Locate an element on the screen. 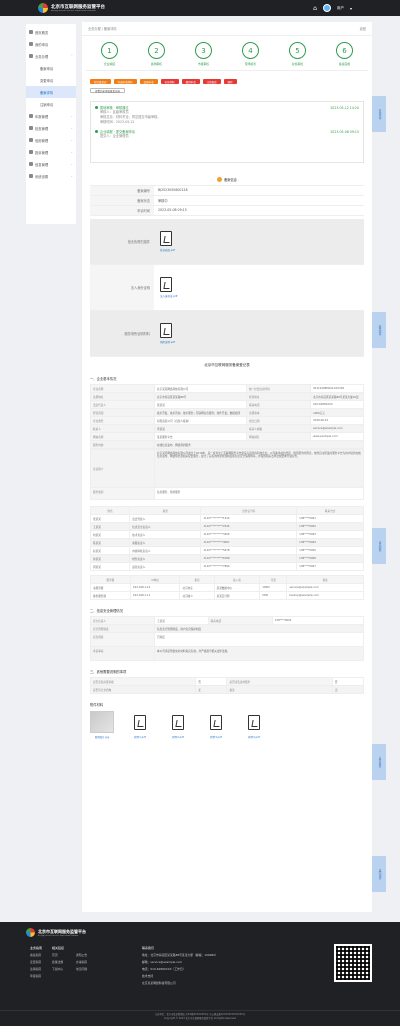 The height and width of the screenshot is (1026, 400). table-row: 服务内容 在线信息发布、网络预约服务 is located at coordinates (227, 444).